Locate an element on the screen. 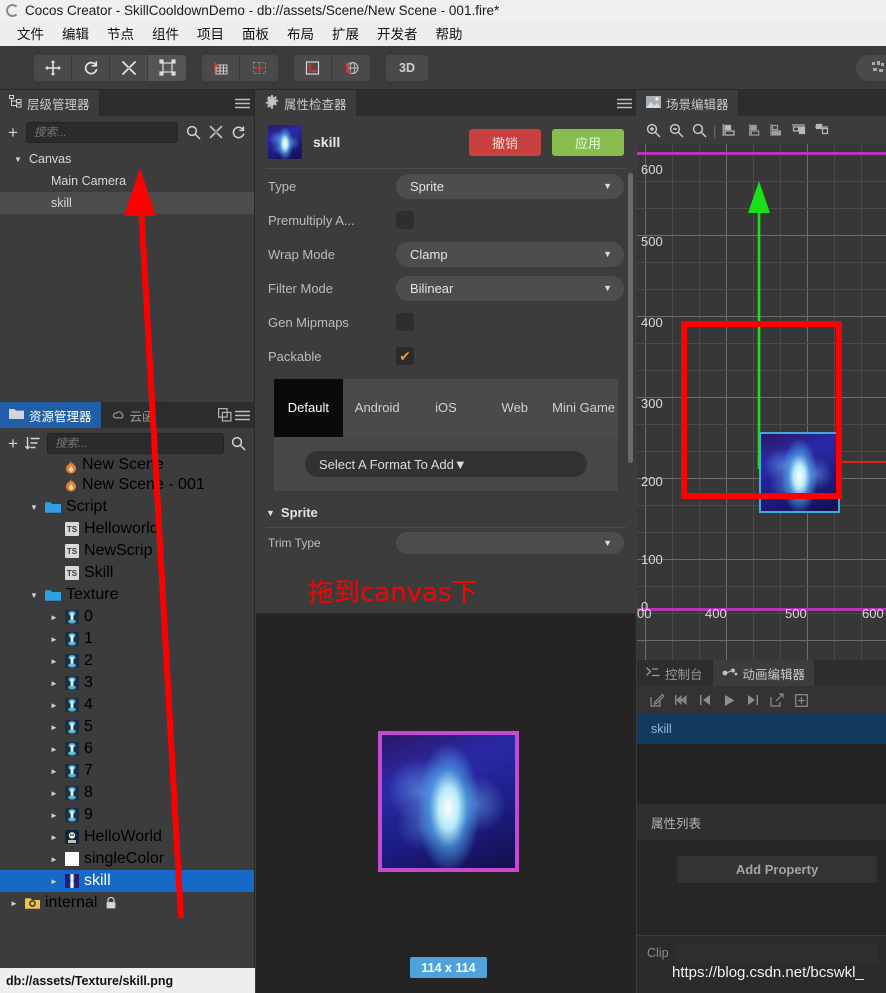 Image resolution: width=886 pixels, height=993 pixels. asset-item-skill: ► skill is located at coordinates (127, 881).